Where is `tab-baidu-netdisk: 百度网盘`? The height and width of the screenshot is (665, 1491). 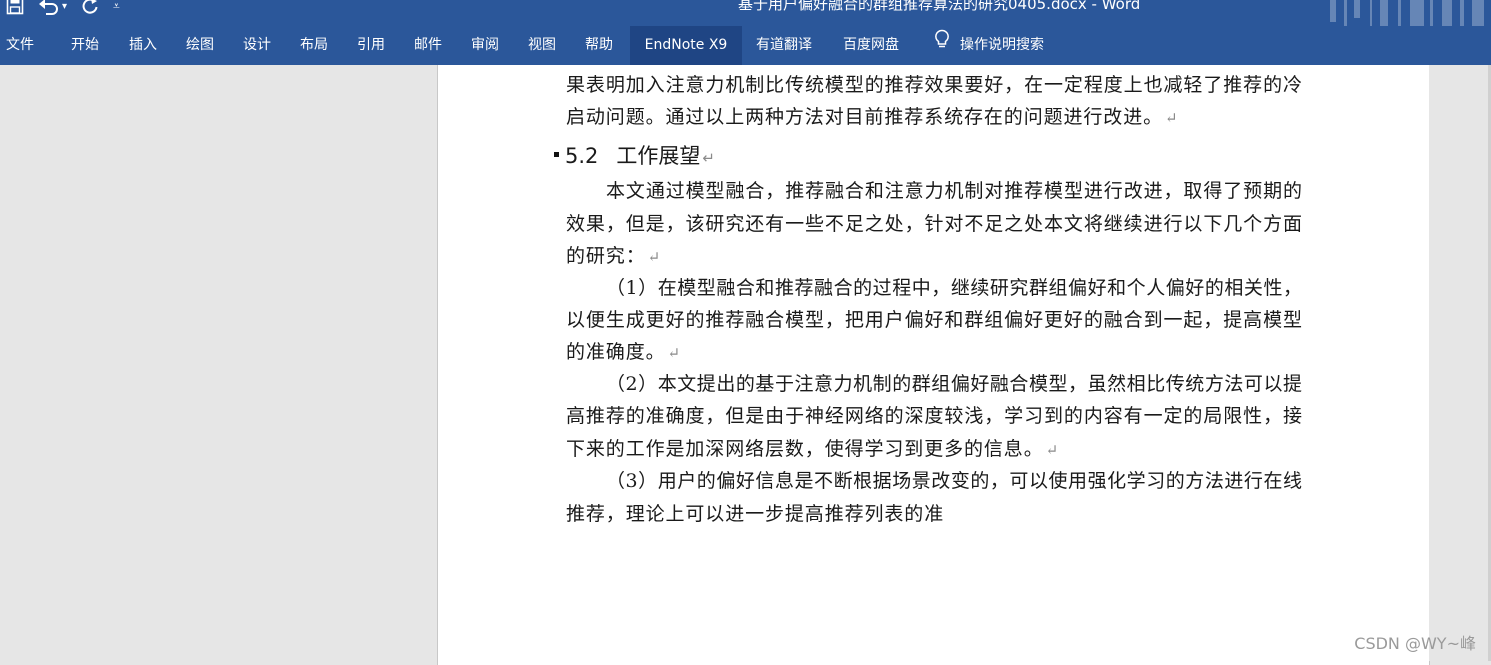
tab-baidu-netdisk: 百度网盘 is located at coordinates (871, 45).